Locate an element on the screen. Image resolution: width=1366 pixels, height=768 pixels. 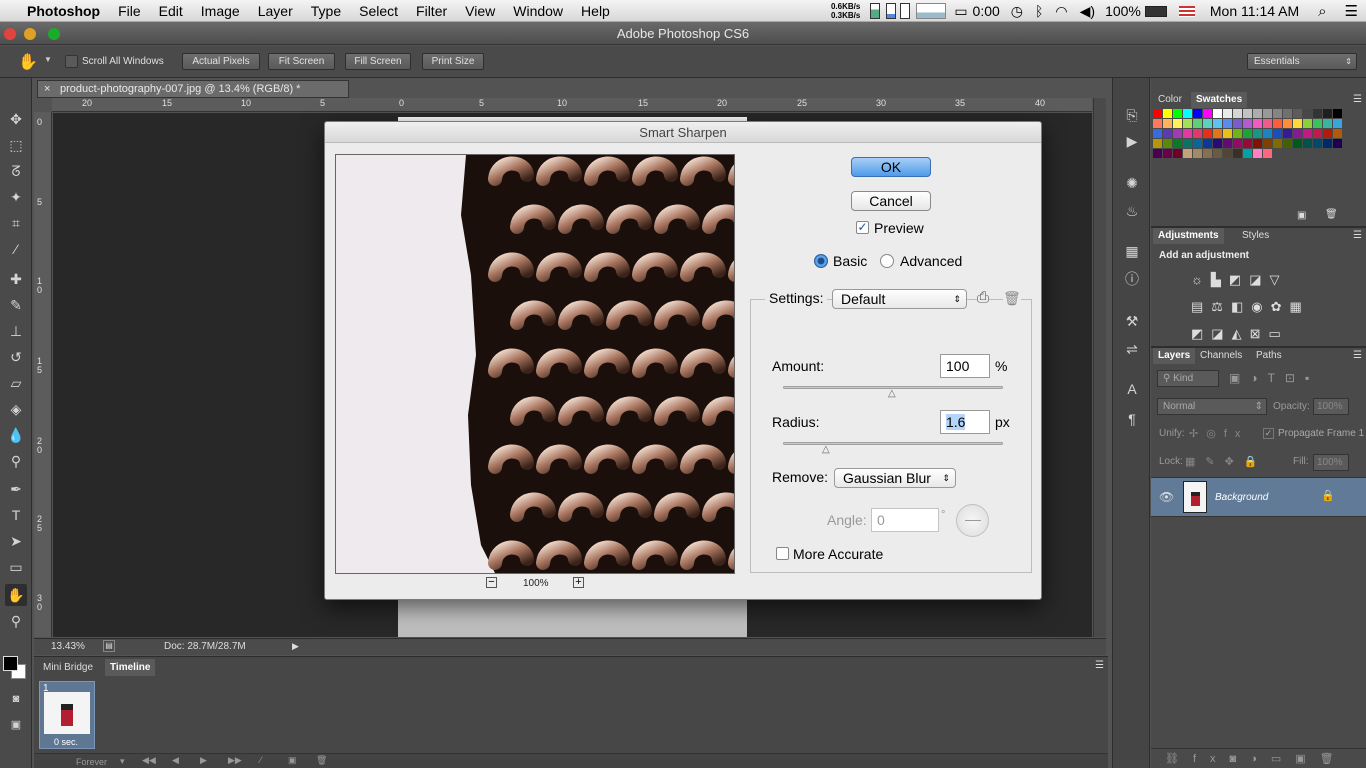
quick-mask-icon: ◙ is located at coordinates (16, 699).